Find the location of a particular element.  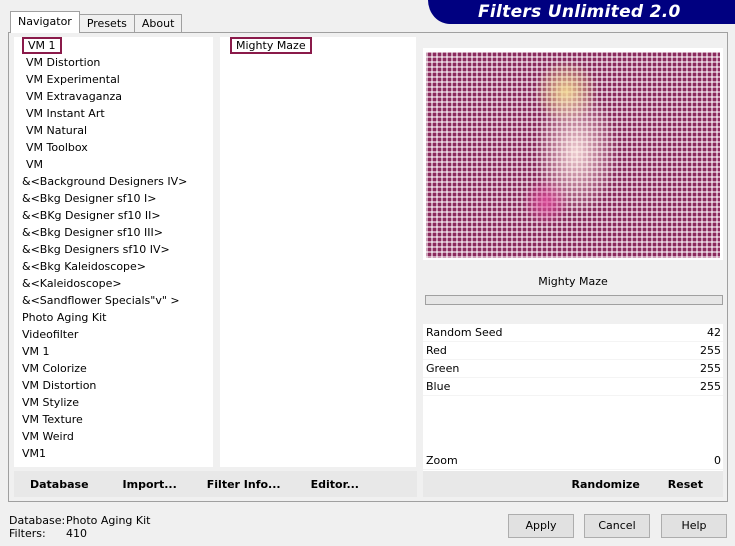

category-item: VM Toolbox is located at coordinates (113, 147).